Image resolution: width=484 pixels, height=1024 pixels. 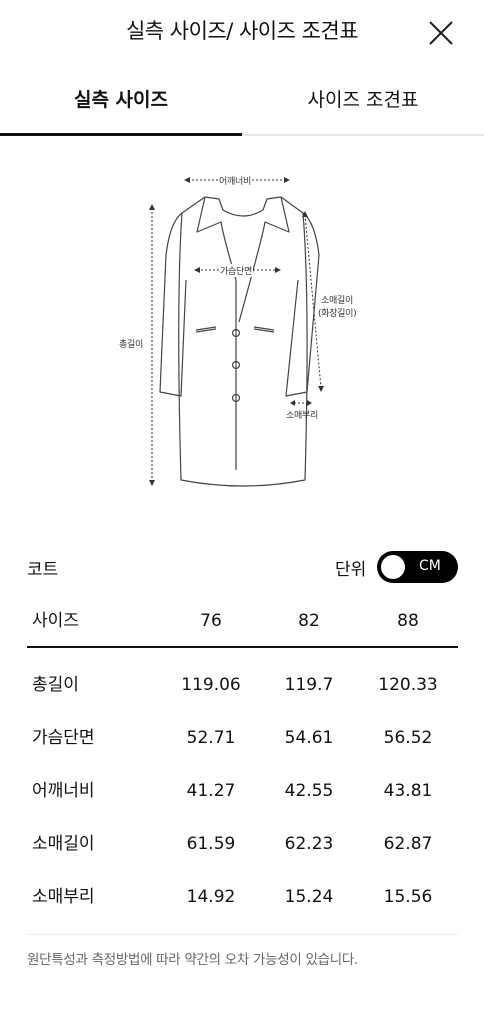 What do you see at coordinates (408, 844) in the screenshot?
I see `table-cell: 62.87` at bounding box center [408, 844].